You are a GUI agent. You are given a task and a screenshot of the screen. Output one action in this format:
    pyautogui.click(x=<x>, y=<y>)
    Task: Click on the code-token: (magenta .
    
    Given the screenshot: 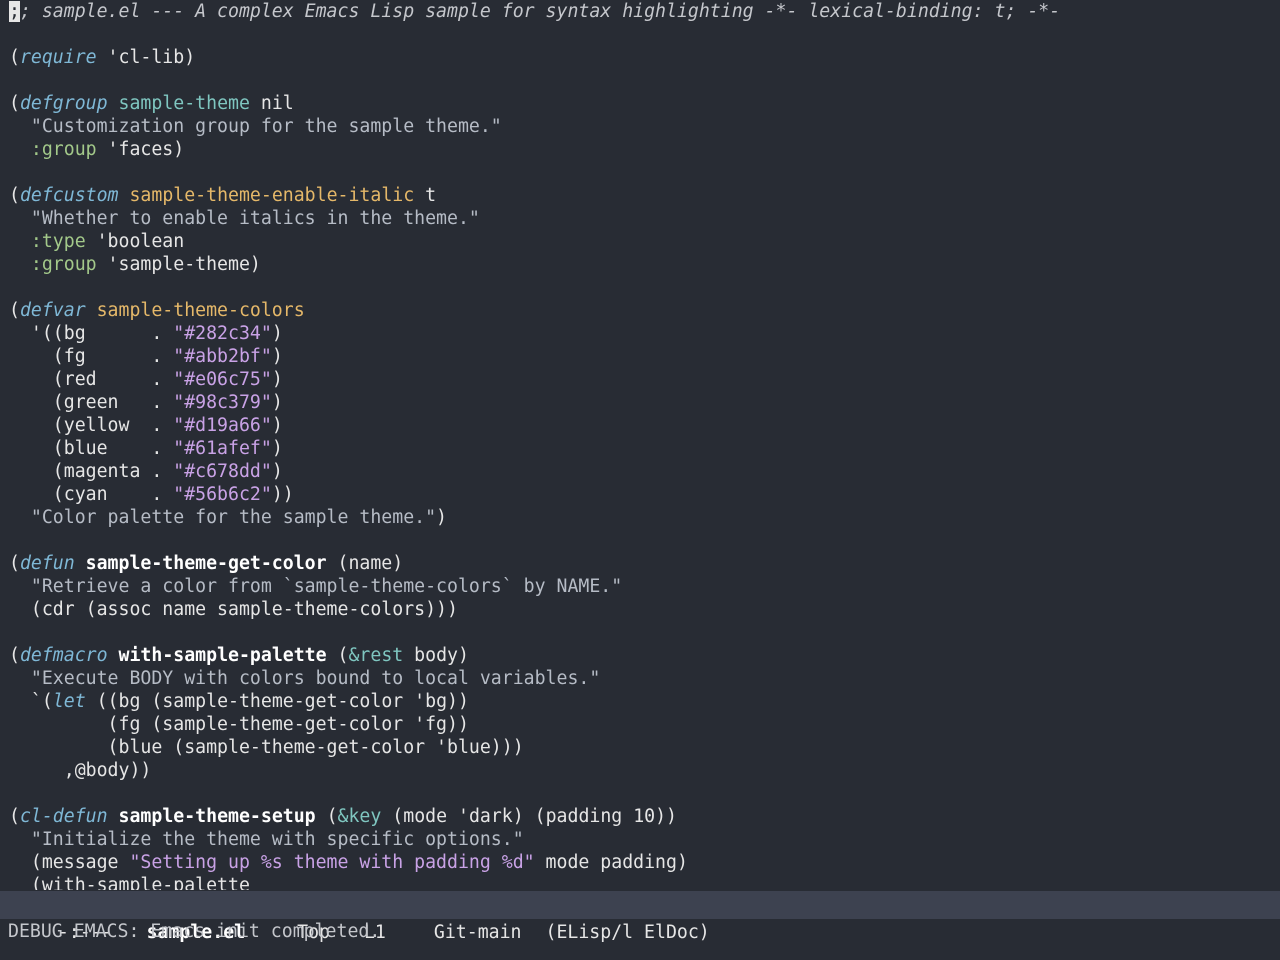 What is the action you would take?
    pyautogui.click(x=91, y=471)
    